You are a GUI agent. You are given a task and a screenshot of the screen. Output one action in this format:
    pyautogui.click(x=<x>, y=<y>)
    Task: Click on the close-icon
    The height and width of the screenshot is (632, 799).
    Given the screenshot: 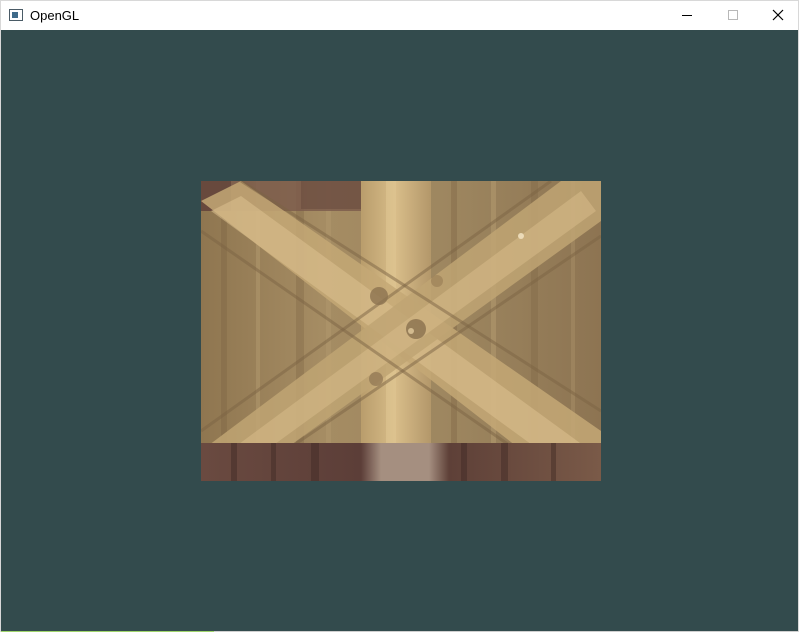 What is the action you would take?
    pyautogui.click(x=778, y=15)
    